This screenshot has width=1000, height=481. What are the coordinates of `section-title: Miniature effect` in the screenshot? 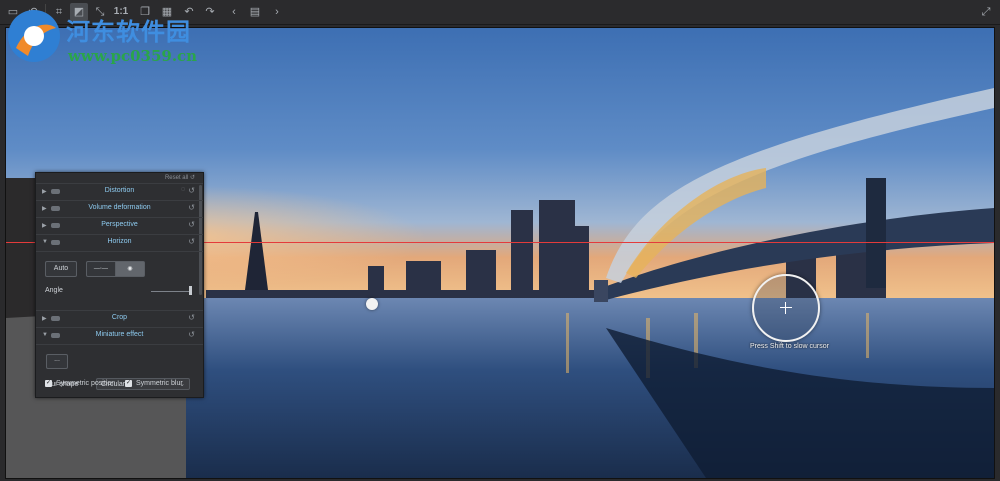 It's located at (119, 334).